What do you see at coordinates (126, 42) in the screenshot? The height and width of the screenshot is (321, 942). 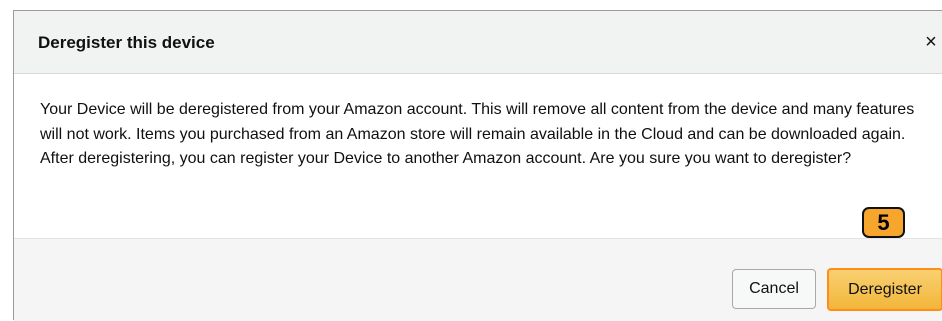 I see `dialog-title: Deregister this device` at bounding box center [126, 42].